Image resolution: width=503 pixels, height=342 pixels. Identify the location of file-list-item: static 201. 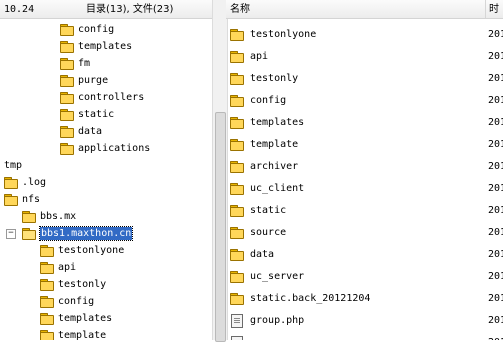
(364, 211).